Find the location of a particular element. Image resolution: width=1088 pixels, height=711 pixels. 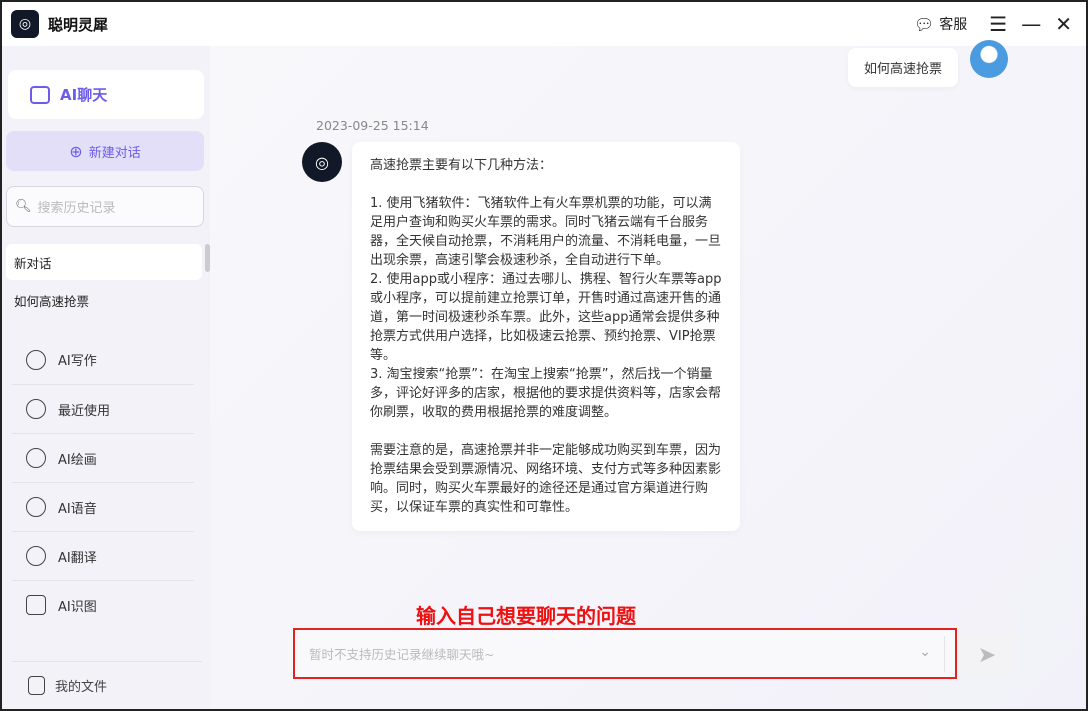

history-search-input: 🔍︎ 搜索历史记录 is located at coordinates (105, 206).